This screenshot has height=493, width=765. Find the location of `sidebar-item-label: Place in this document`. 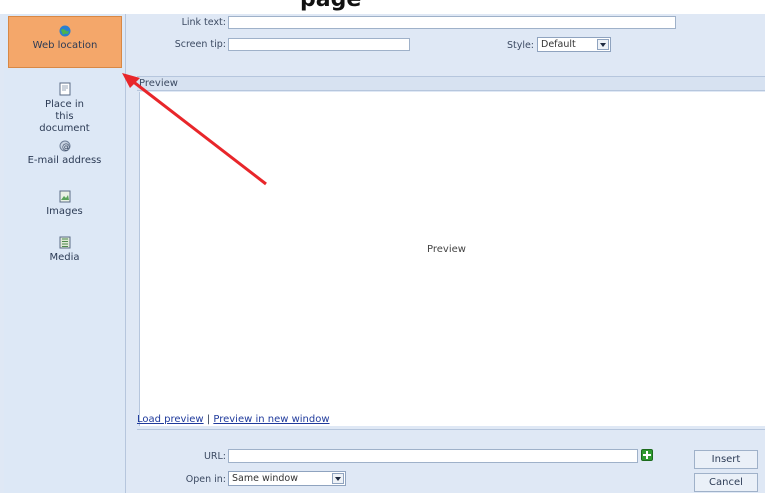

sidebar-item-label: Place in this document is located at coordinates (64, 116).